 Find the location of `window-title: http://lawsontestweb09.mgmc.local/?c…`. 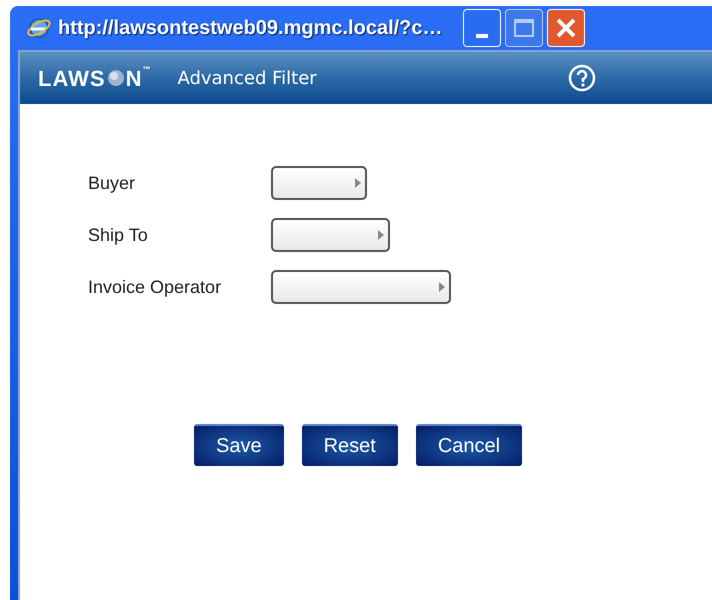

window-title: http://lawsontestweb09.mgmc.local/?c… is located at coordinates (250, 28).